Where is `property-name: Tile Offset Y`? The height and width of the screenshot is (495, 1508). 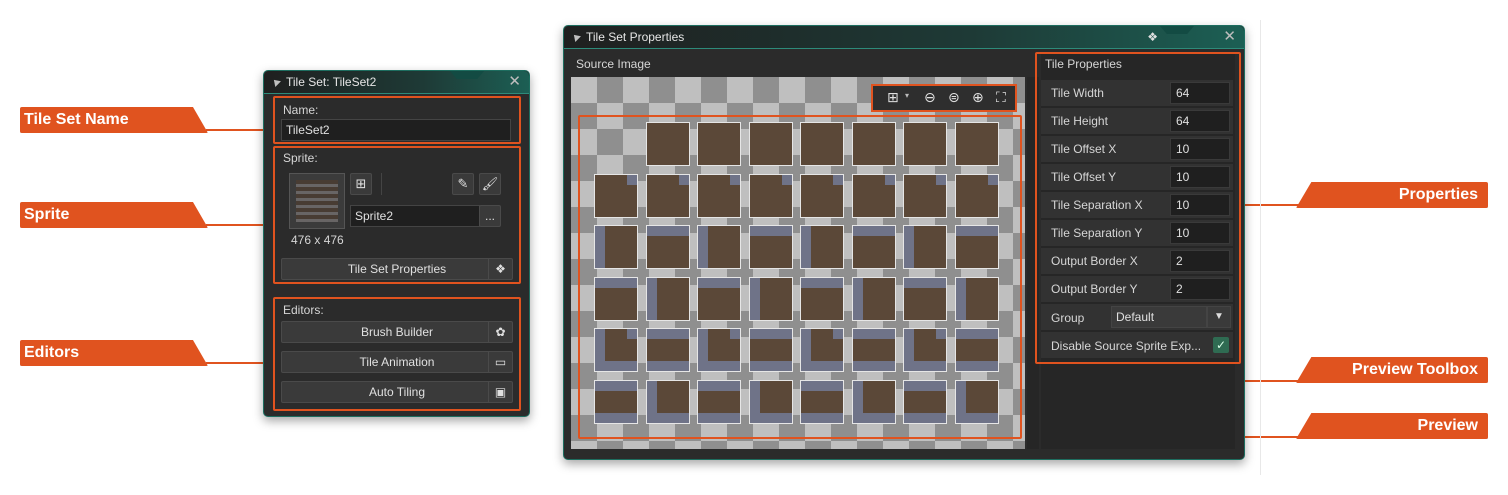 property-name: Tile Offset Y is located at coordinates (1084, 177).